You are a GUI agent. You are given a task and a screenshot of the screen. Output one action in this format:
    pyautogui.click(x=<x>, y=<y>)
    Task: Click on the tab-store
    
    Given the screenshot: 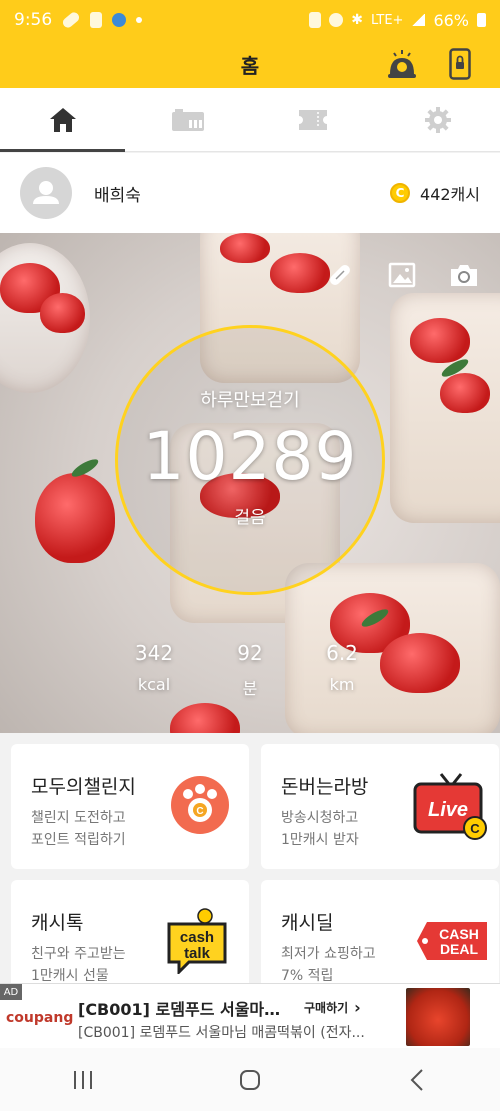 What is the action you would take?
    pyautogui.click(x=187, y=119)
    